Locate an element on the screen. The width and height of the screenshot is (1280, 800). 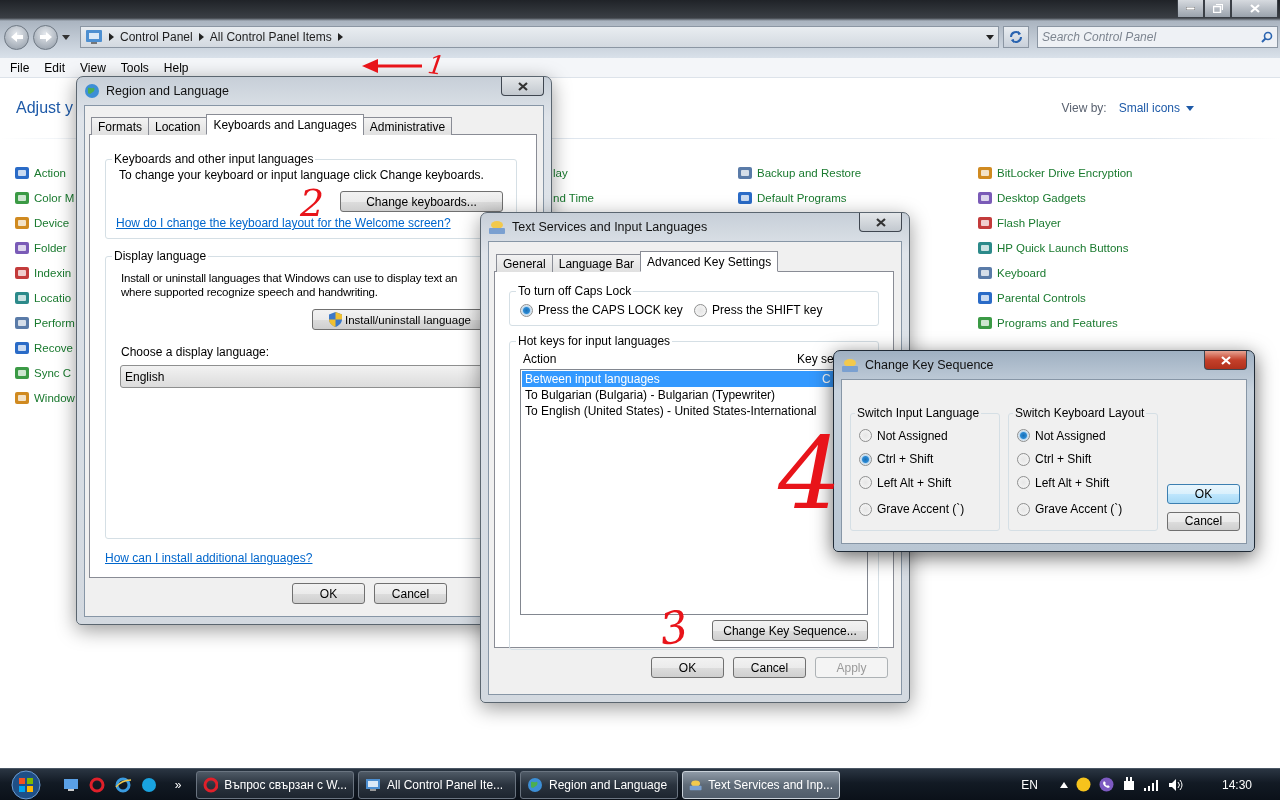
settings-link: Indexin is located at coordinates (53, 272).